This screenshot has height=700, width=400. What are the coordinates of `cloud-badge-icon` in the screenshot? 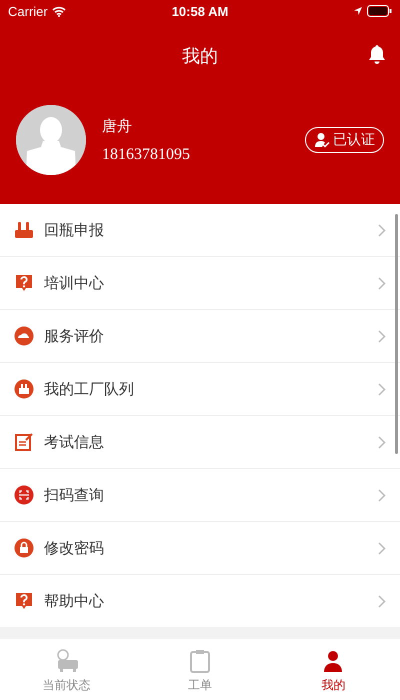 It's located at (24, 336).